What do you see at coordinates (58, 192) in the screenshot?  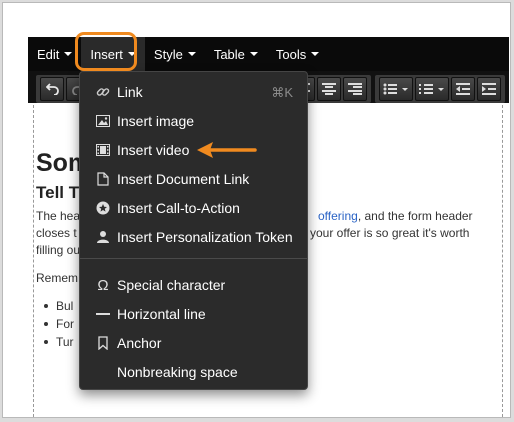 I see `document-subheading: Tell T` at bounding box center [58, 192].